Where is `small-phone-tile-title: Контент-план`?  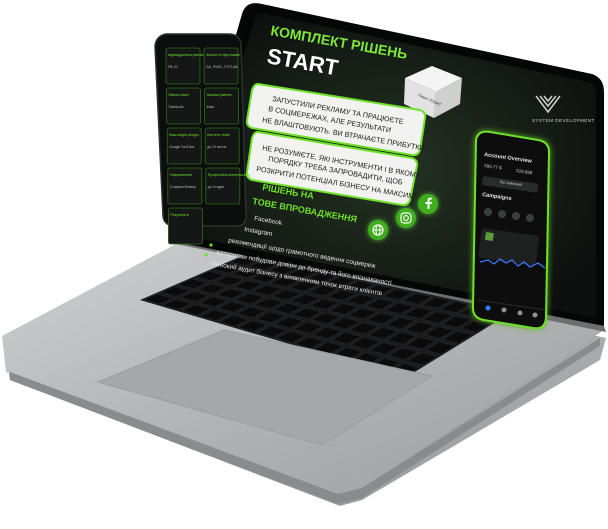 small-phone-tile-title: Контент-план is located at coordinates (218, 135).